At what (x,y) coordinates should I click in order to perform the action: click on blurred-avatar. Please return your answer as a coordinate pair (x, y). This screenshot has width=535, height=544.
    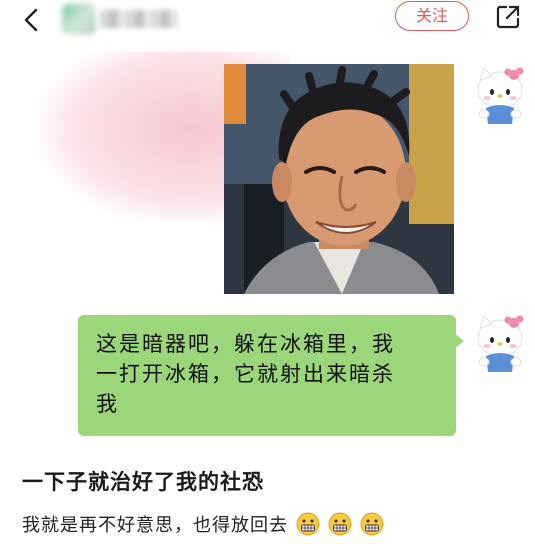
    Looking at the image, I should click on (79, 19).